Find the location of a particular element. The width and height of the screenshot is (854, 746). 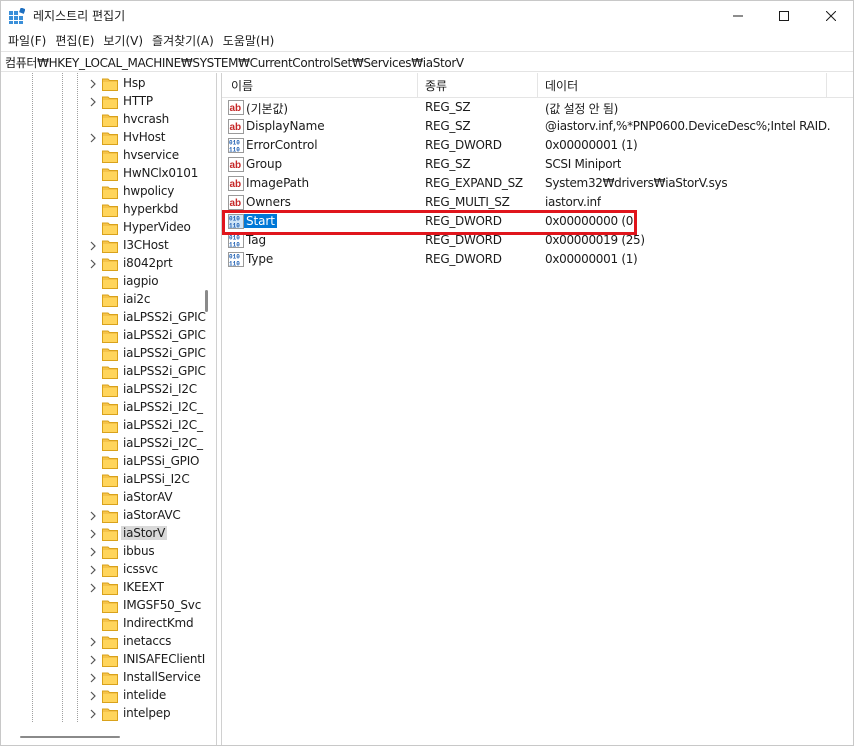

tree-item: Hsp is located at coordinates (152, 84).